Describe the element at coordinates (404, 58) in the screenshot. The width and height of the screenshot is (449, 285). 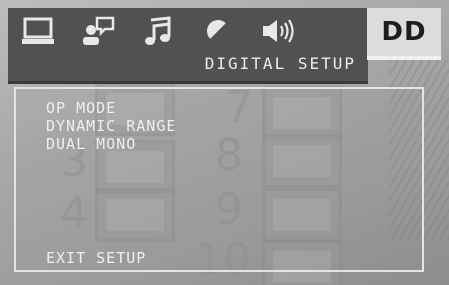
I see `active-tab-indicator` at that location.